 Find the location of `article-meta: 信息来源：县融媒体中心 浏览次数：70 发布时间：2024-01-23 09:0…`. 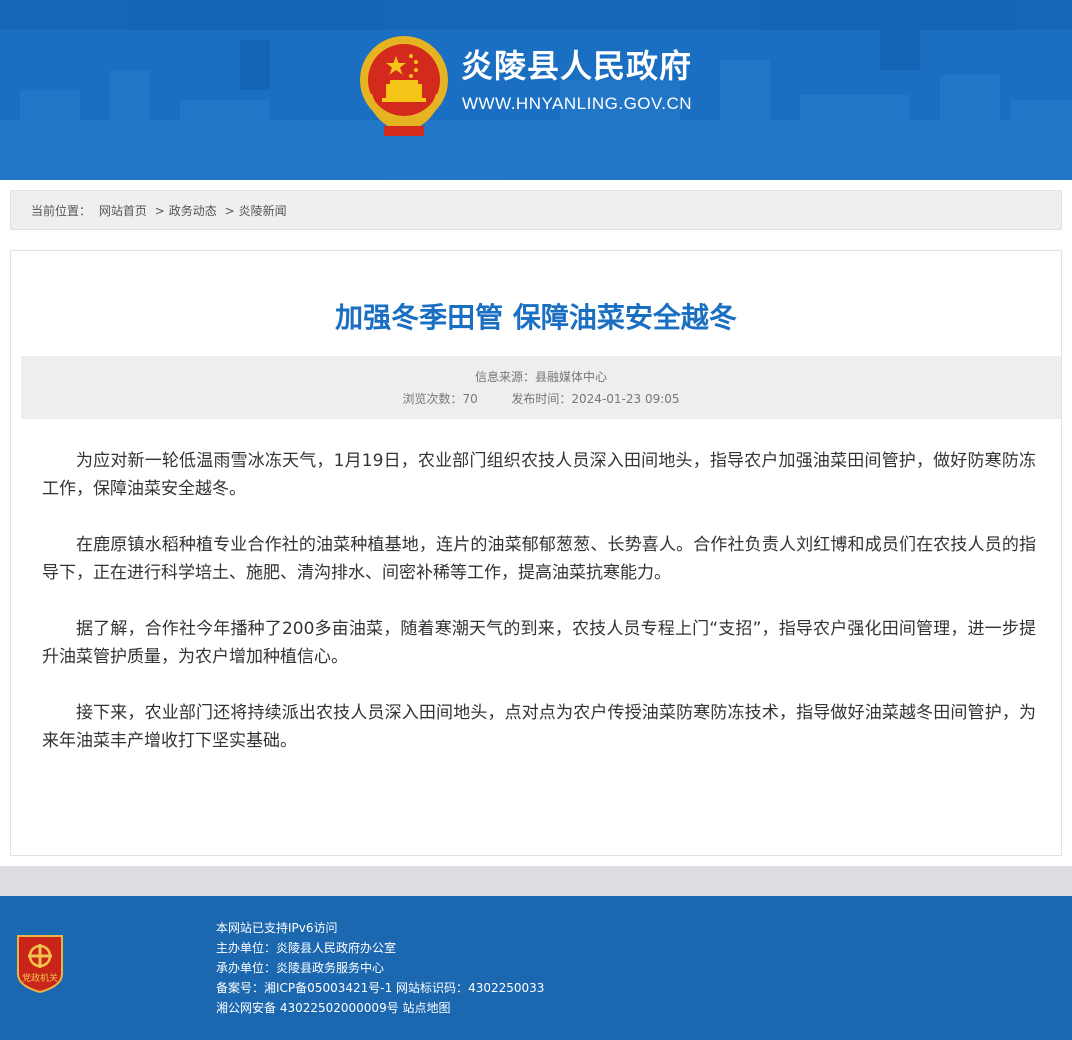

article-meta: 信息来源：县融媒体中心 浏览次数：70 发布时间：2024-01-23 09:0… is located at coordinates (541, 387).